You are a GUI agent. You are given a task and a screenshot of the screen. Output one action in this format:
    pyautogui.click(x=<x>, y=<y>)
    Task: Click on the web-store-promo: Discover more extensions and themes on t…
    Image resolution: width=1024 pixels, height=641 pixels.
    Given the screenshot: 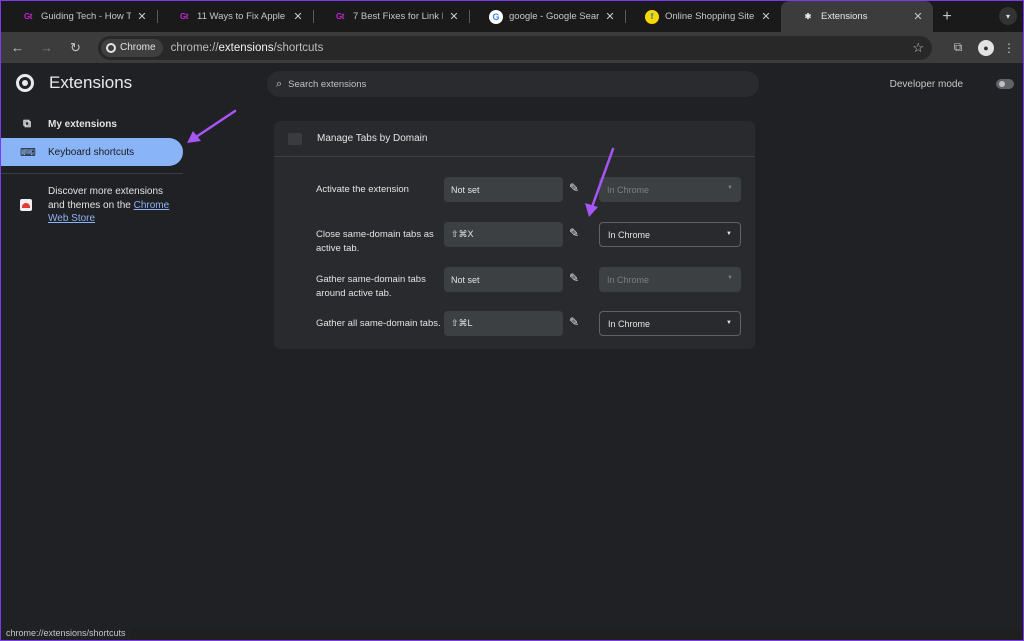 What is the action you would take?
    pyautogui.click(x=100, y=205)
    